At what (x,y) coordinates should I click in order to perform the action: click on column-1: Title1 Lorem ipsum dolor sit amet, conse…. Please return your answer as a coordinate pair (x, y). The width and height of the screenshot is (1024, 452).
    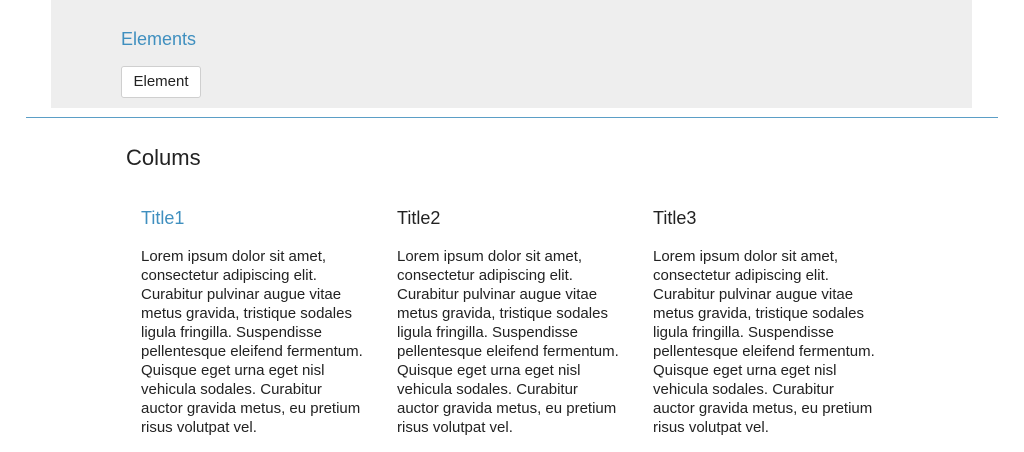
    Looking at the image, I should click on (269, 322).